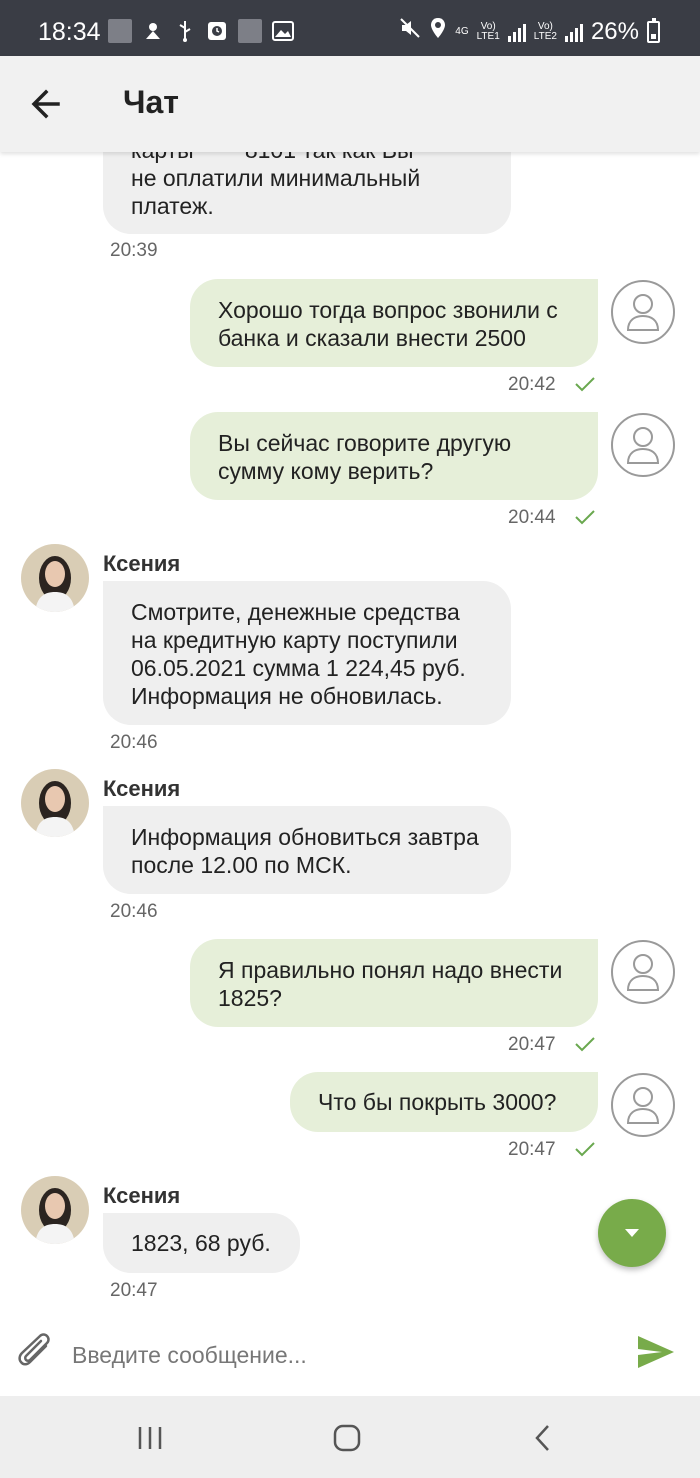 This screenshot has height=1478, width=700. What do you see at coordinates (410, 31) in the screenshot?
I see `mute-icon` at bounding box center [410, 31].